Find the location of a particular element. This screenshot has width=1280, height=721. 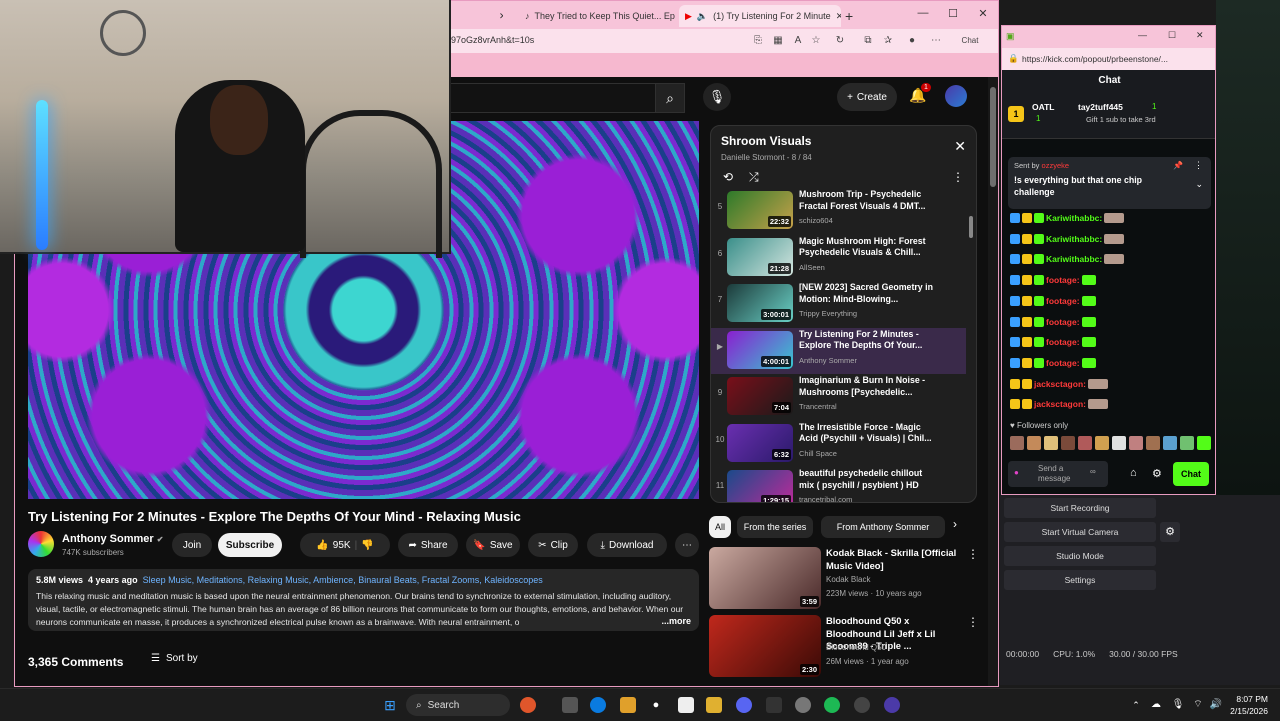

task-view-icon is located at coordinates (570, 705).